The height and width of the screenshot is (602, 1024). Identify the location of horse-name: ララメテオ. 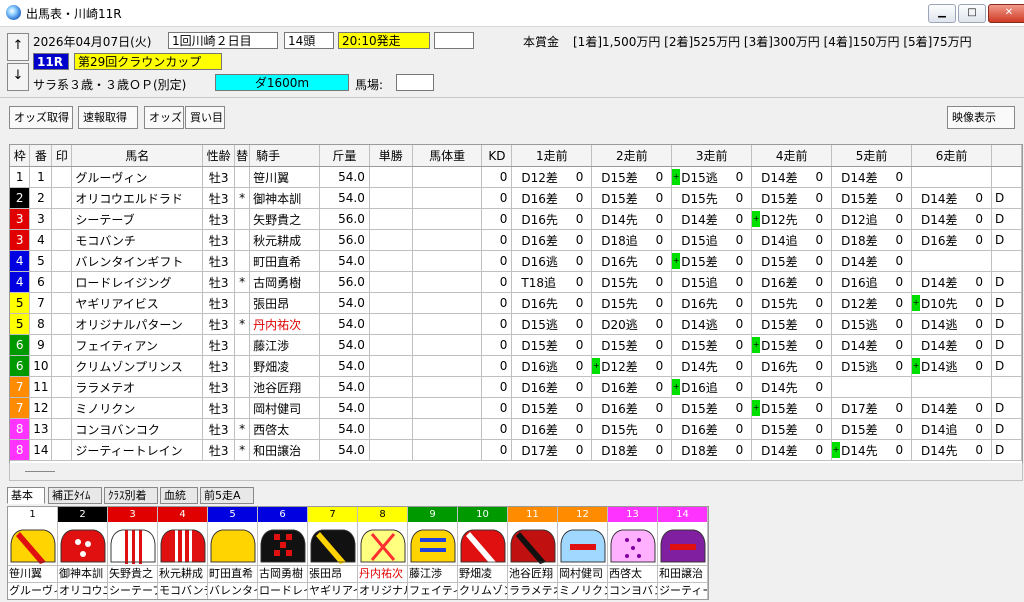
(137, 387).